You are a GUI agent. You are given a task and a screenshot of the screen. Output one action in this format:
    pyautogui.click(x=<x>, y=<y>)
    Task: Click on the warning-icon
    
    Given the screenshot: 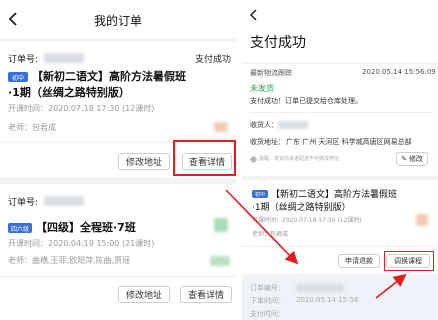 What is the action you would take?
    pyautogui.click(x=253, y=159)
    